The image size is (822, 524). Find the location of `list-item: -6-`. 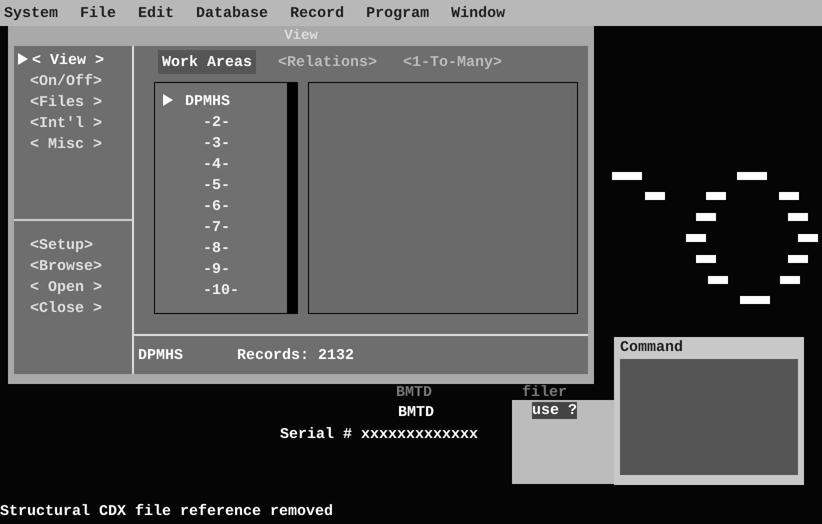

list-item: -6- is located at coordinates (221, 208).